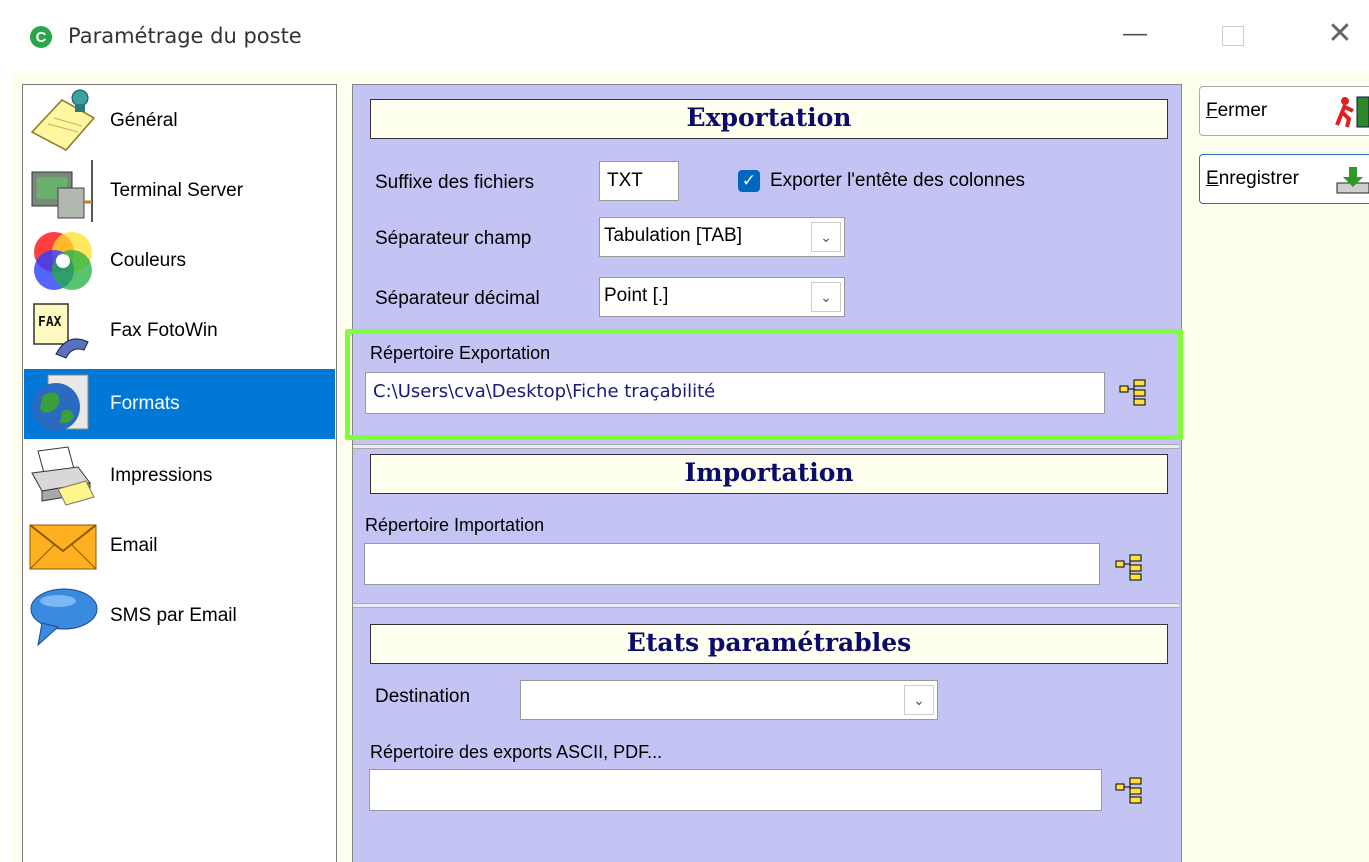 This screenshot has width=1369, height=862. Describe the element at coordinates (769, 474) in the screenshot. I see `section-title-importation: Importation` at that location.